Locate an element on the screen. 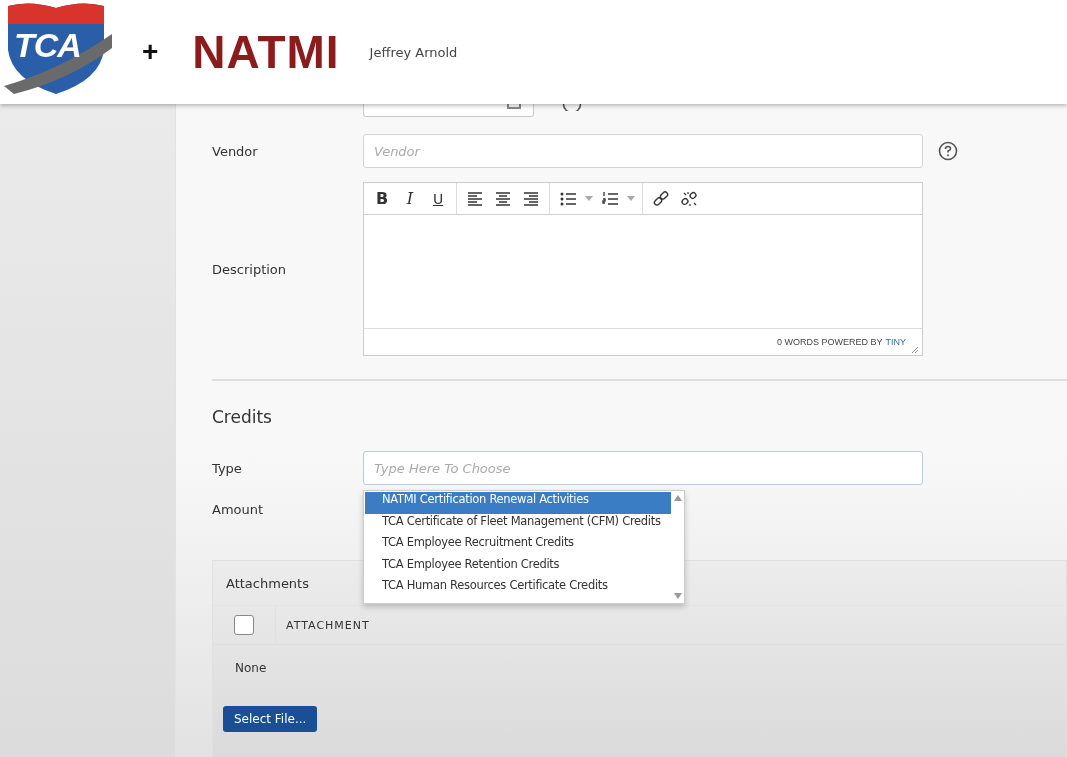 The width and height of the screenshot is (1067, 757). align-left-icon is located at coordinates (475, 198).